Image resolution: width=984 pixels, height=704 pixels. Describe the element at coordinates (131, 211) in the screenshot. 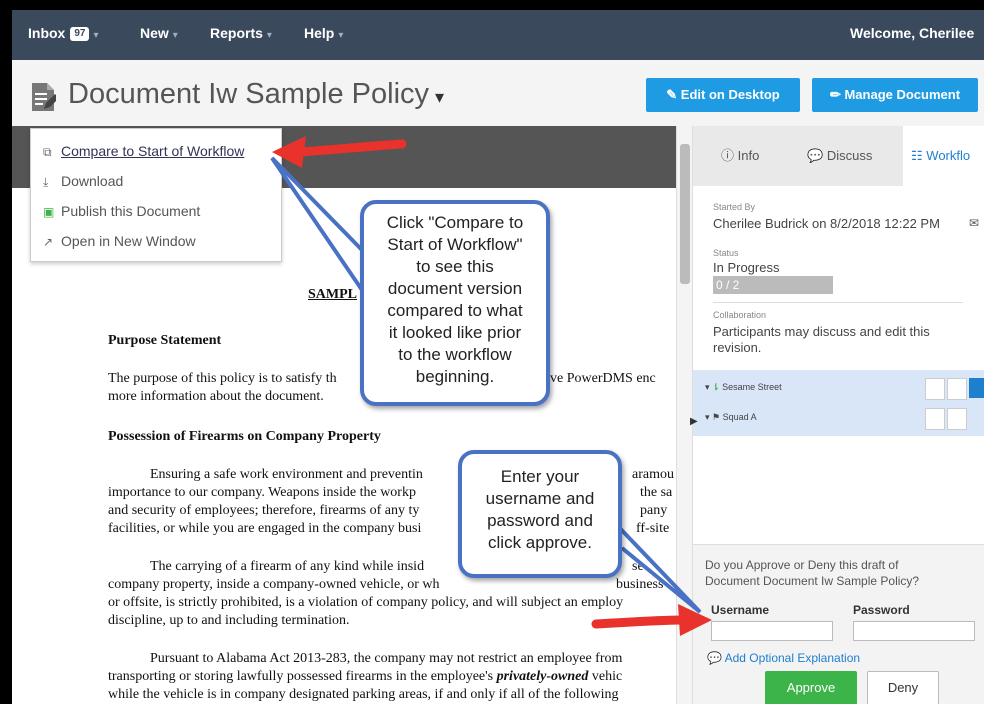

I see `menu-publish-label: Publish this Document` at that location.